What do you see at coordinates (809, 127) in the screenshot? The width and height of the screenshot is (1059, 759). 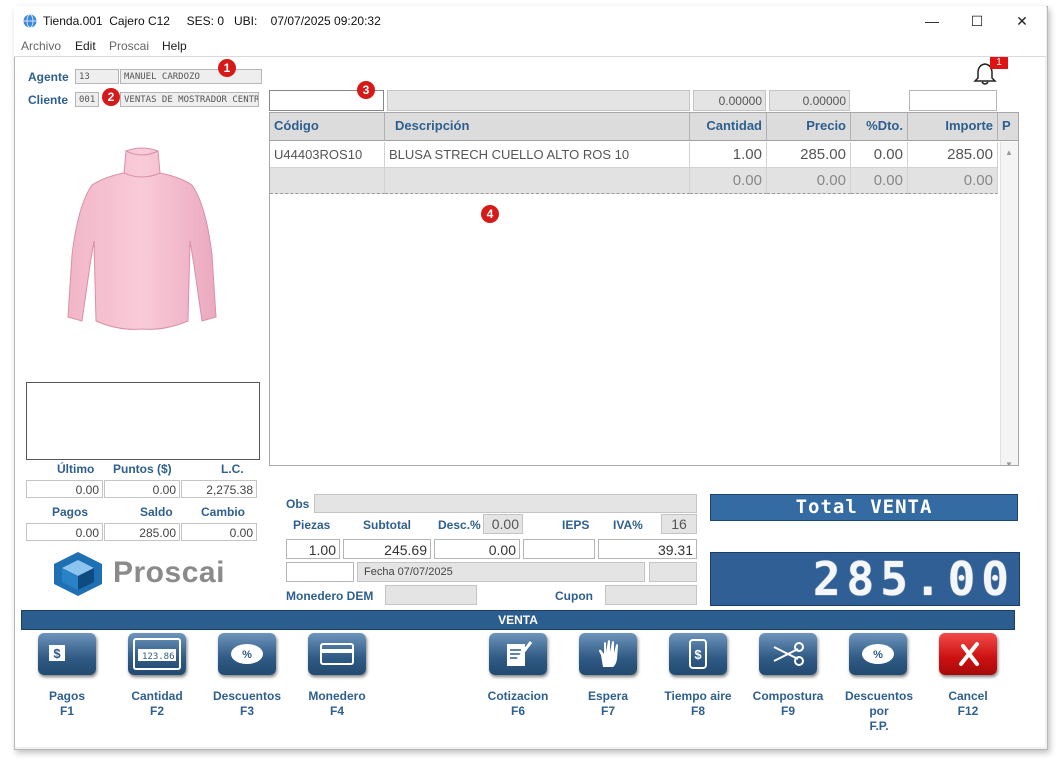 I see `col-header-precio: Precio` at bounding box center [809, 127].